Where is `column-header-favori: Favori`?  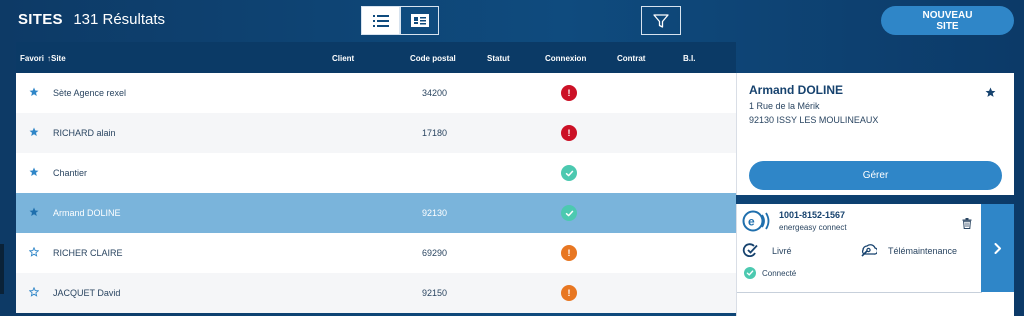 column-header-favori: Favori is located at coordinates (32, 58).